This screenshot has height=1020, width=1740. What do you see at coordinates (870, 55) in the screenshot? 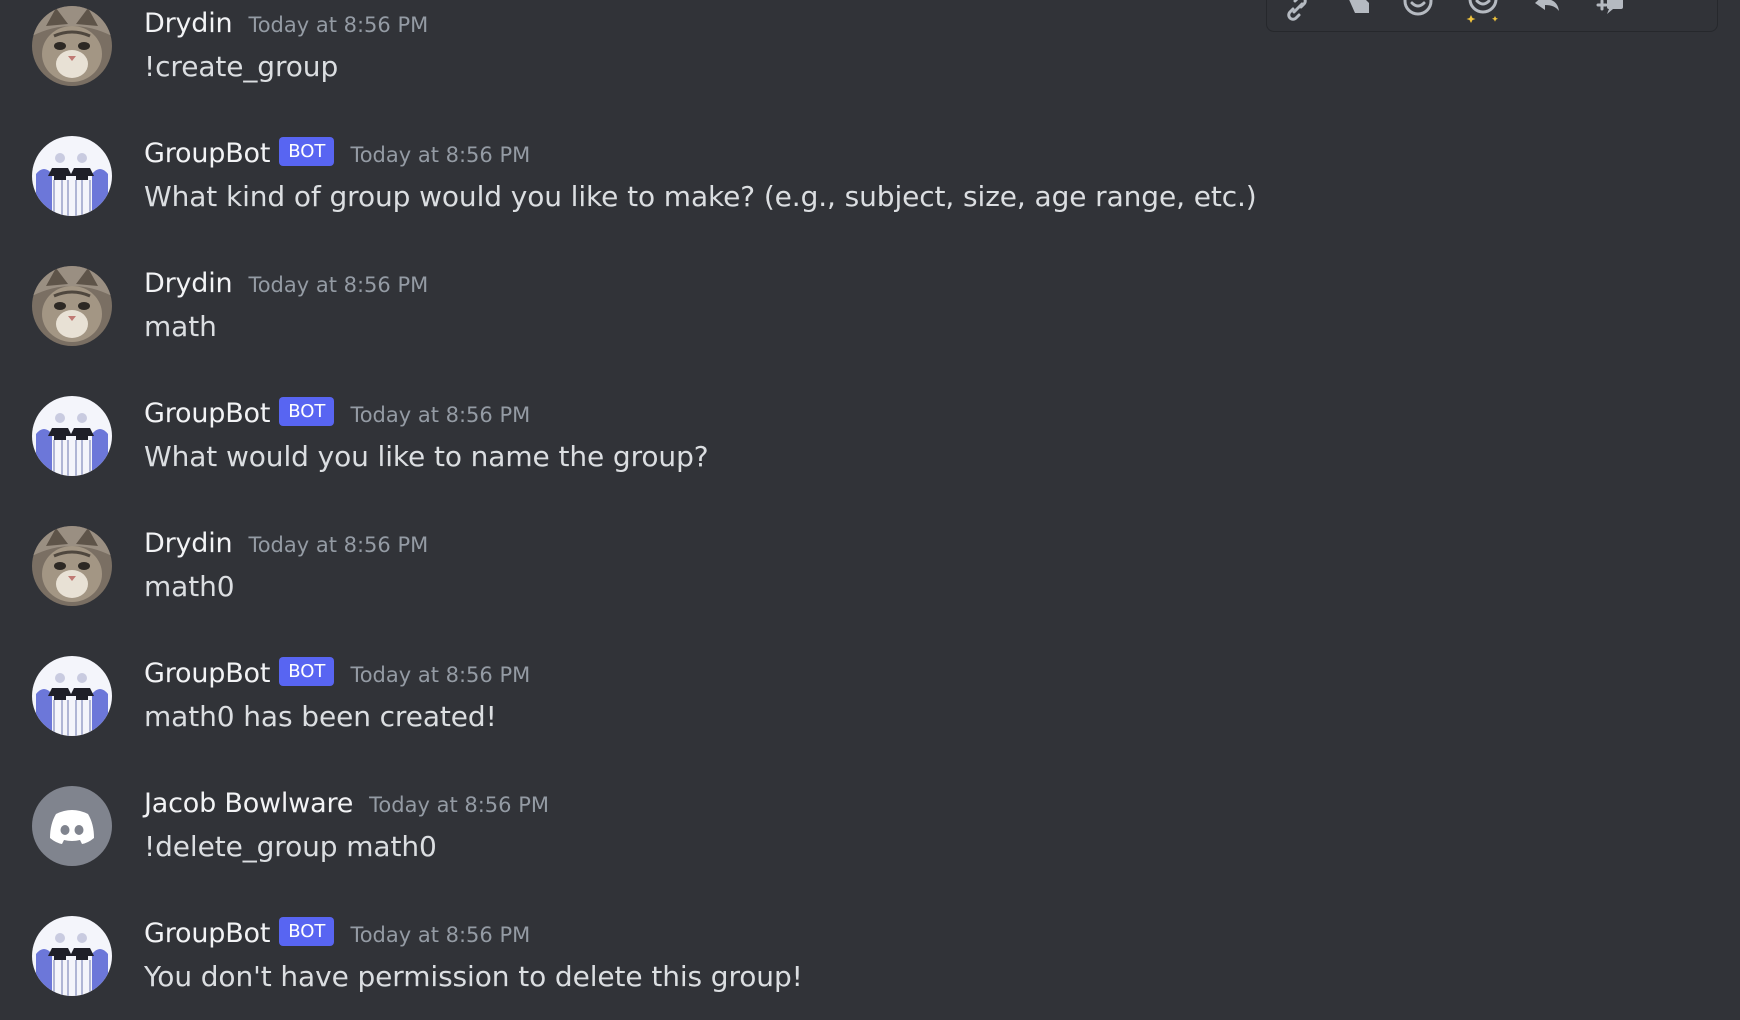
I see `message-item: Drydin Today at 8:56 PM !create_group` at bounding box center [870, 55].